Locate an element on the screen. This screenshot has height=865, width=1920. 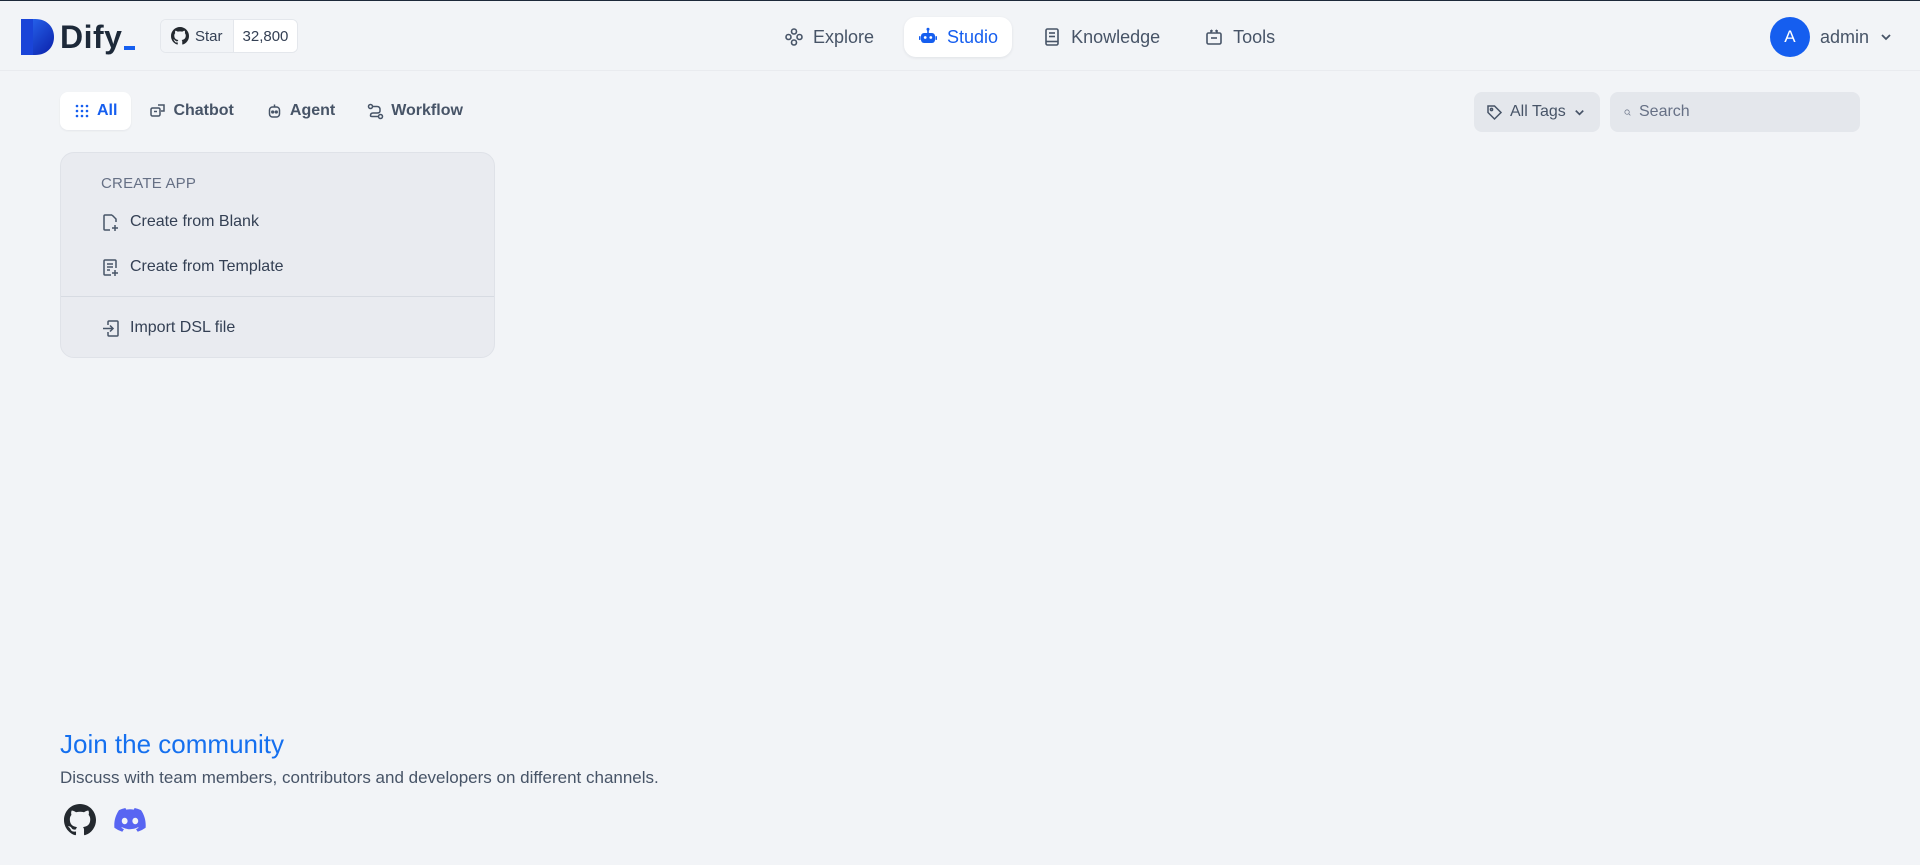
nav-explore-label: Explore is located at coordinates (844, 36).